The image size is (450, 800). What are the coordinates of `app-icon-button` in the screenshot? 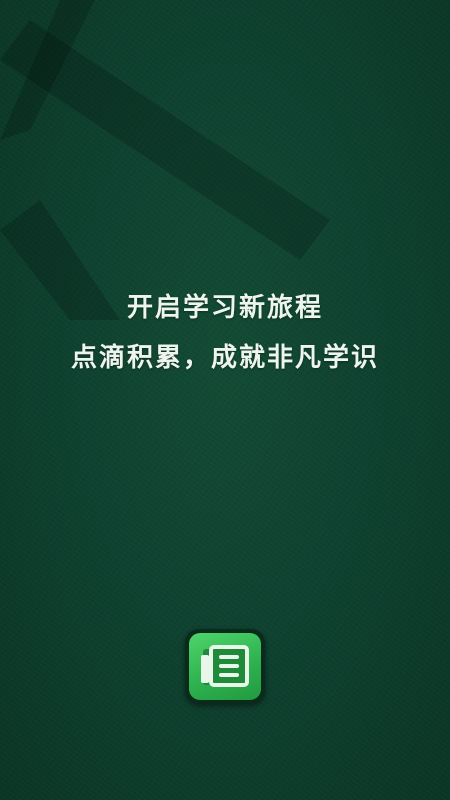 It's located at (225, 666).